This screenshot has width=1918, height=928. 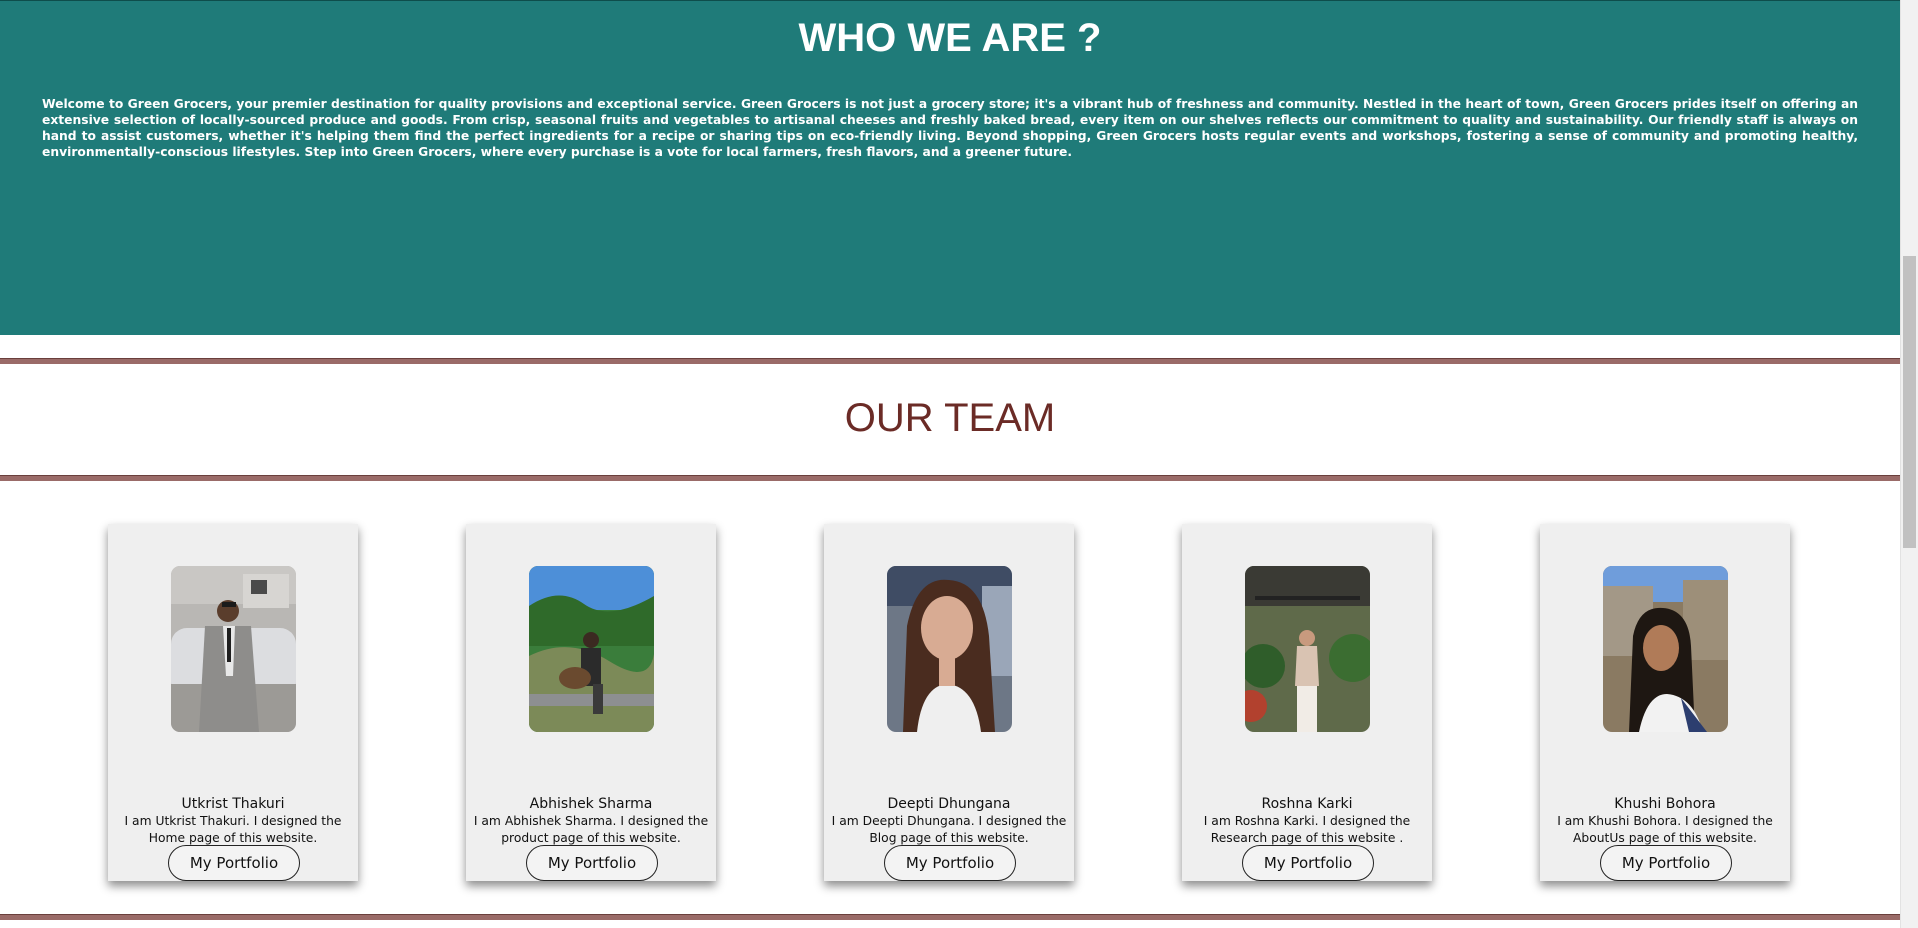 I want to click on portfolio-button-khushi: My Portfolio, so click(x=1666, y=863).